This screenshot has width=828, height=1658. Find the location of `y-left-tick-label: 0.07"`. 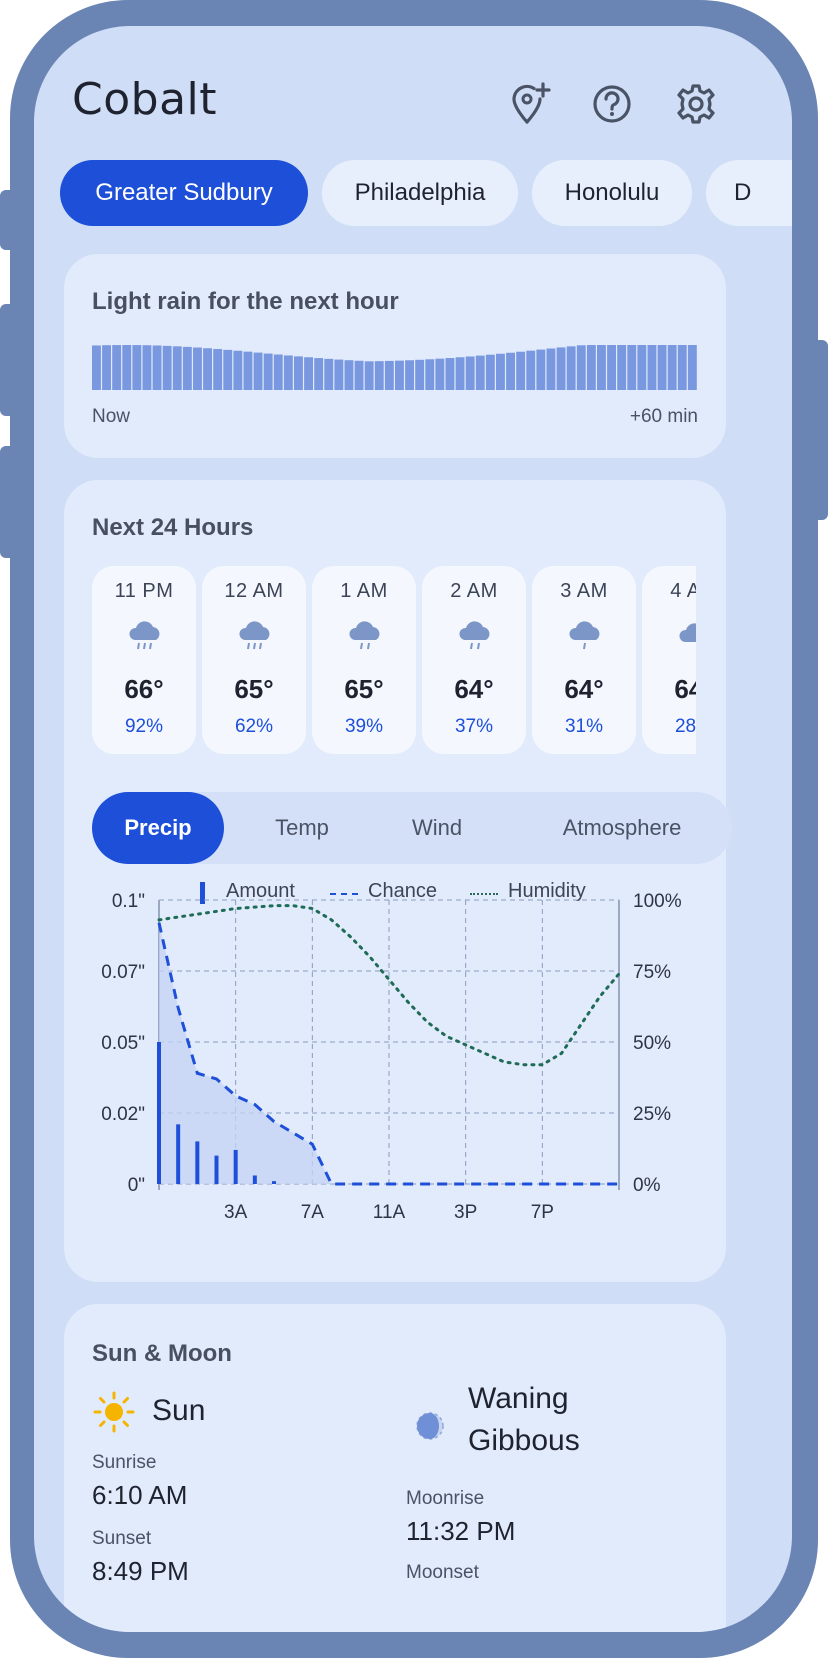

y-left-tick-label: 0.07" is located at coordinates (123, 972).